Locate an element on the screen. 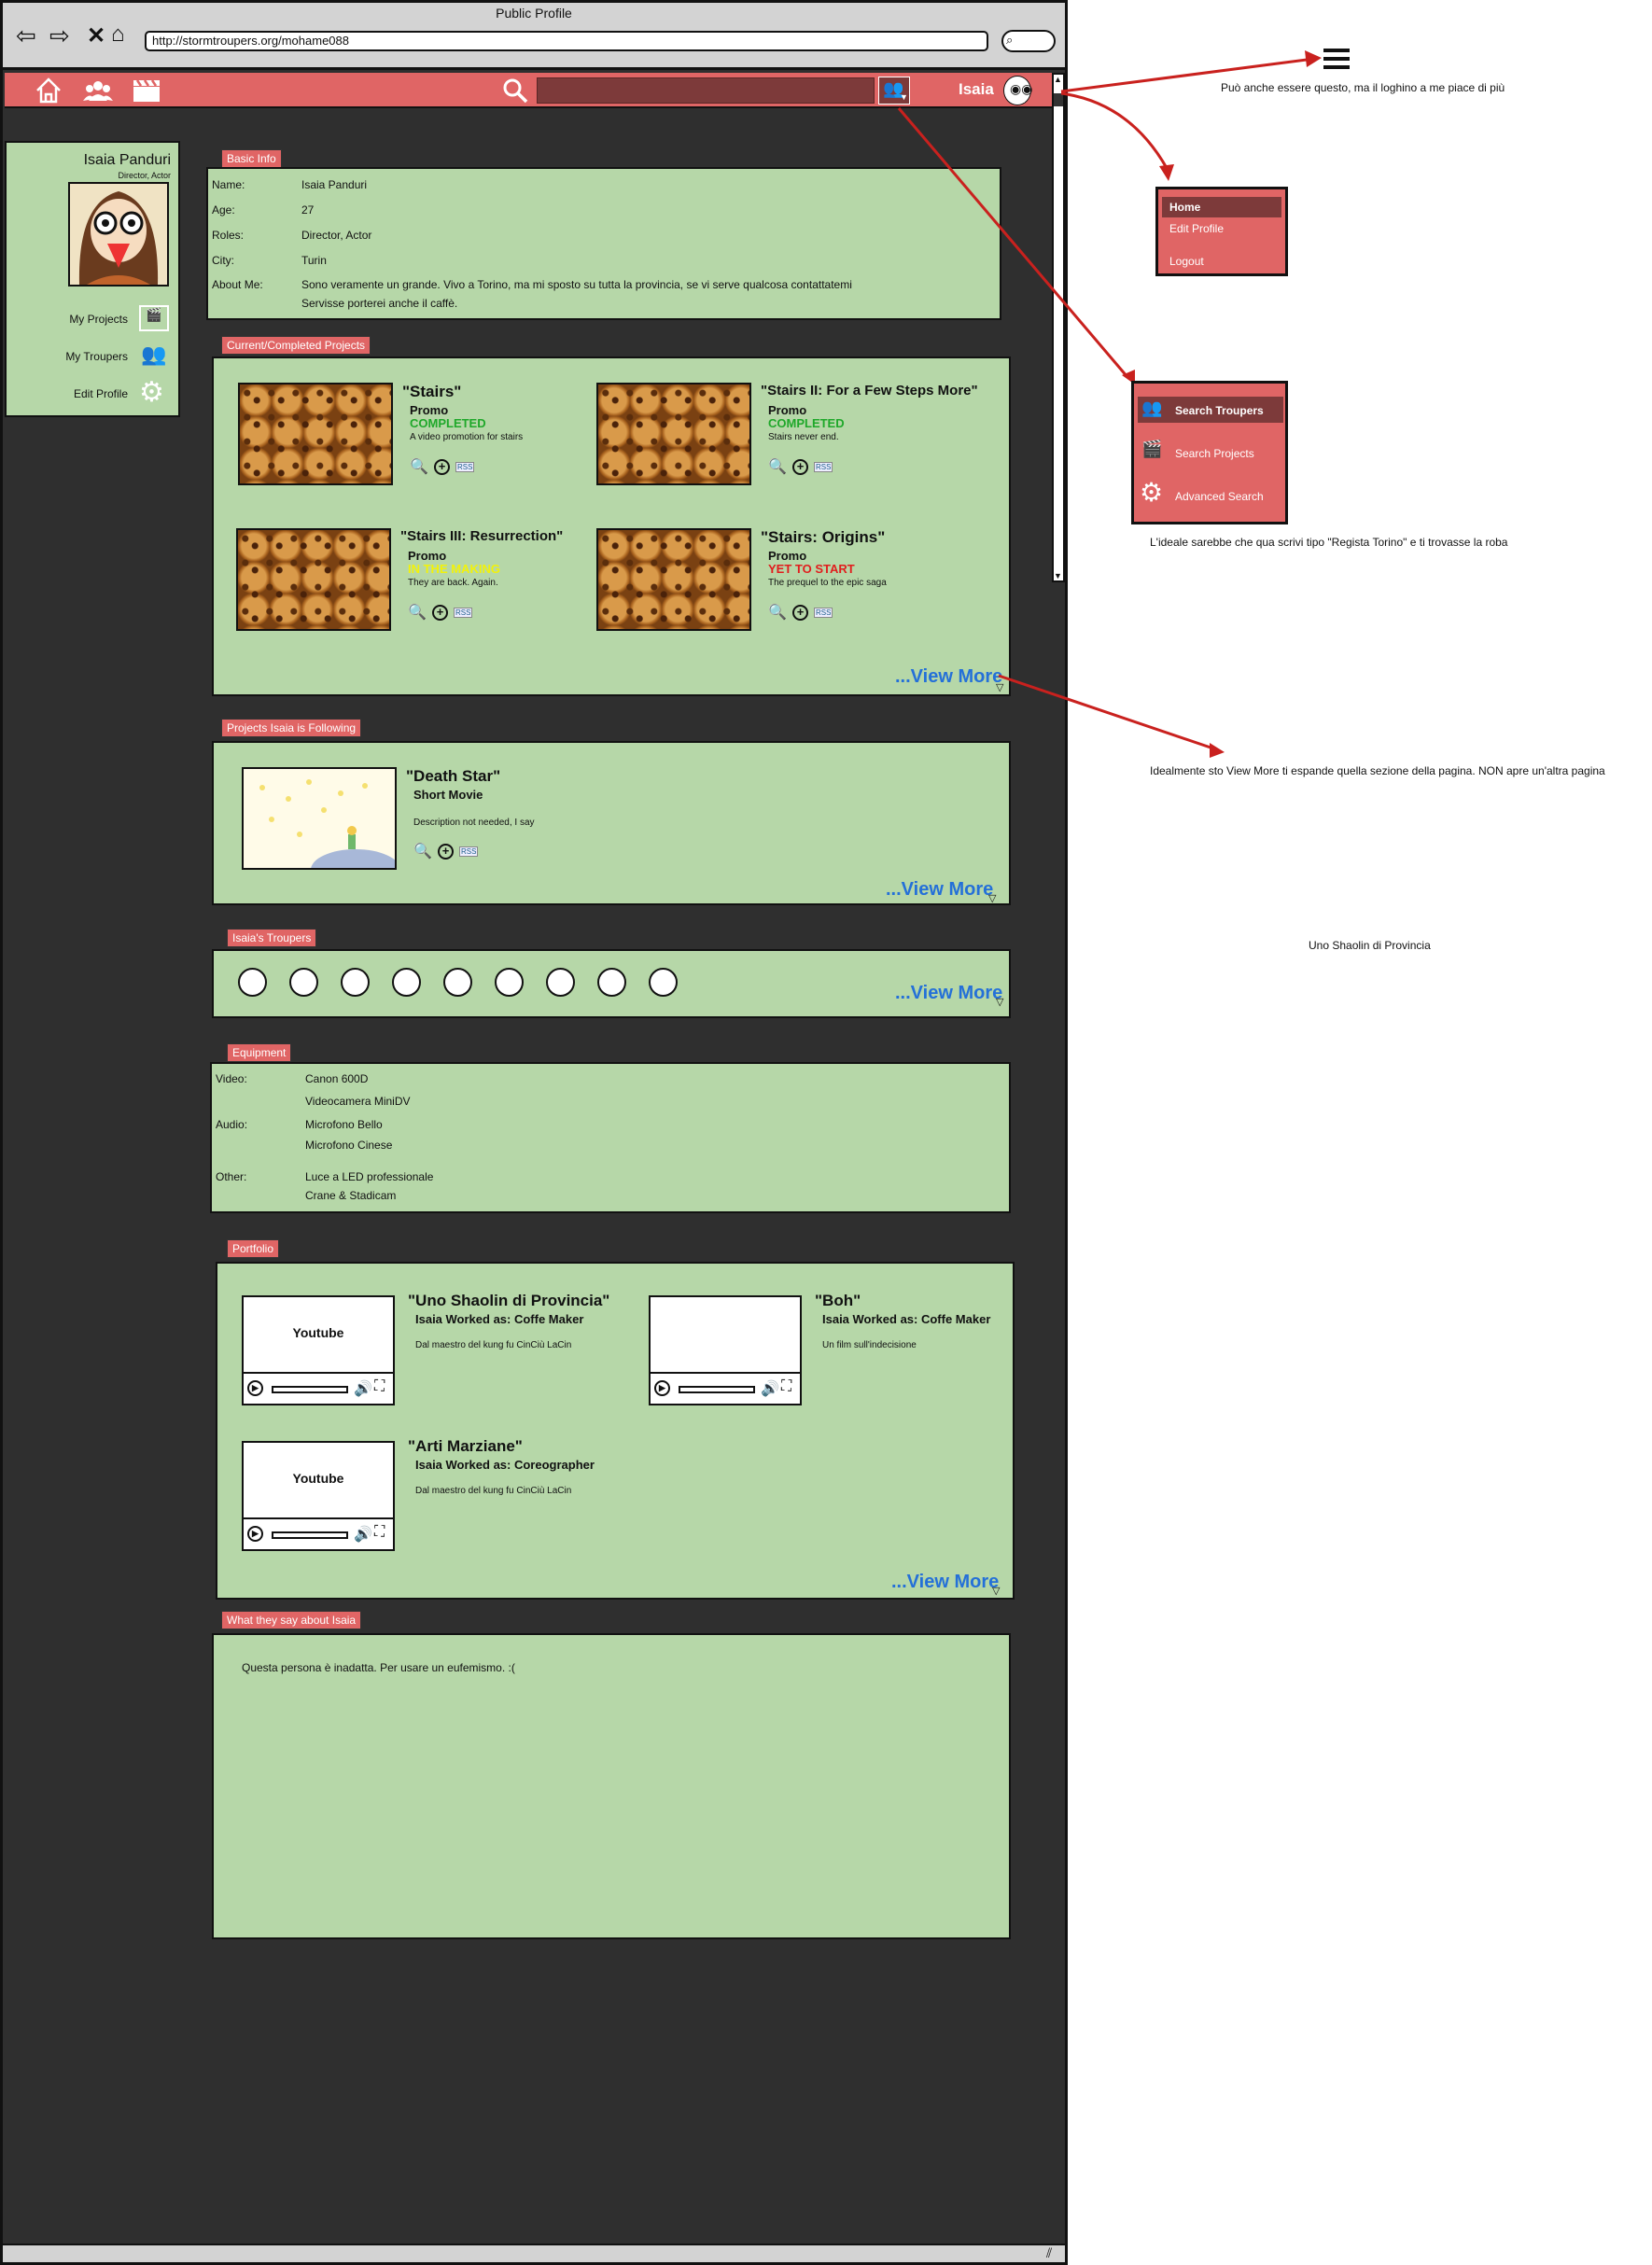 This screenshot has width=1652, height=2265. menu-item-search-troupers: Search Troupers is located at coordinates (1219, 410).